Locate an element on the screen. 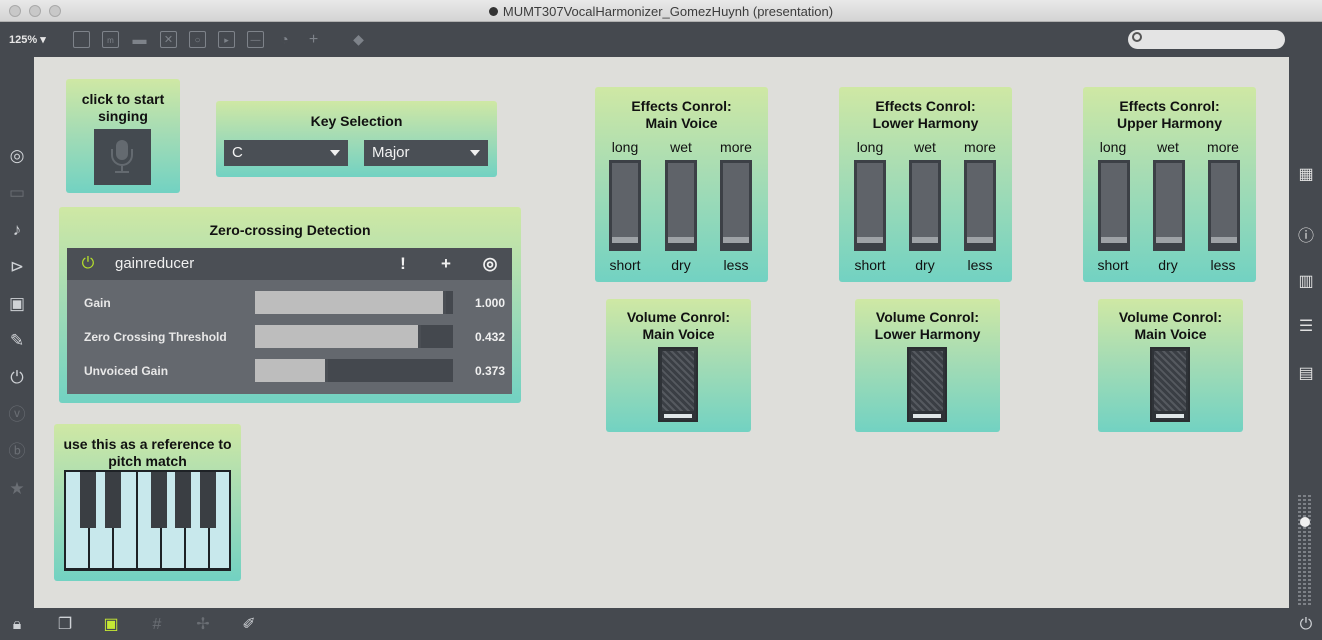 The image size is (1322, 640). search-icon is located at coordinates (1137, 37).